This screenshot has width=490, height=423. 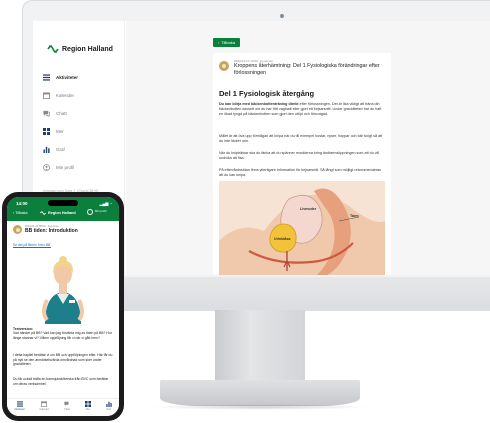 I want to click on brand-name: Region Halland, so click(x=87, y=49).